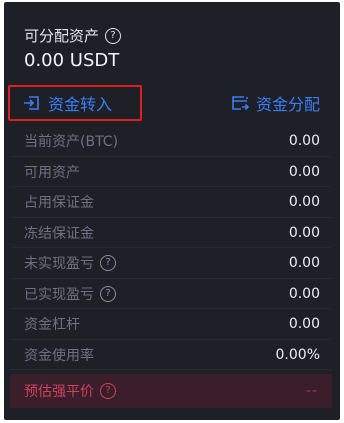 Image resolution: width=344 pixels, height=423 pixels. Describe the element at coordinates (172, 202) in the screenshot. I see `list-item-used-margin: 占用保证金 0.00` at that location.